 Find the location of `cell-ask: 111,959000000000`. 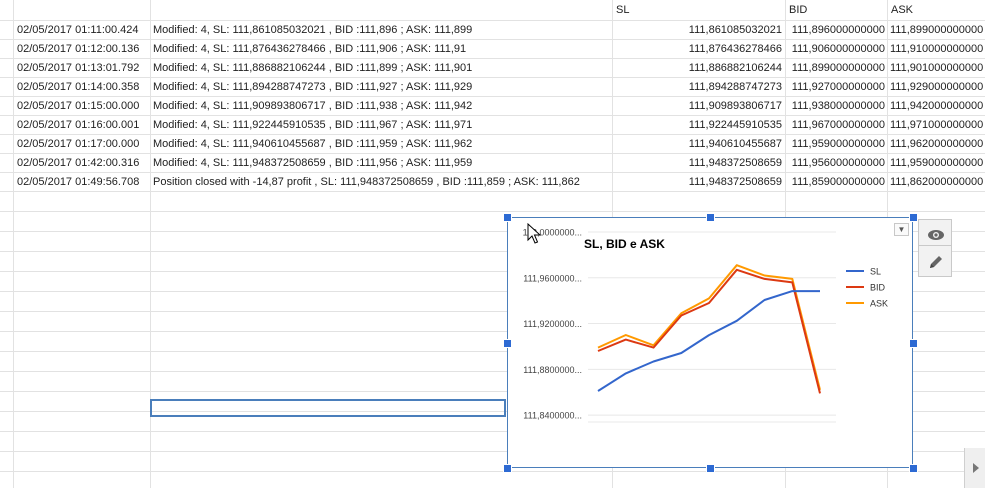

cell-ask: 111,959000000000 is located at coordinates (937, 163).